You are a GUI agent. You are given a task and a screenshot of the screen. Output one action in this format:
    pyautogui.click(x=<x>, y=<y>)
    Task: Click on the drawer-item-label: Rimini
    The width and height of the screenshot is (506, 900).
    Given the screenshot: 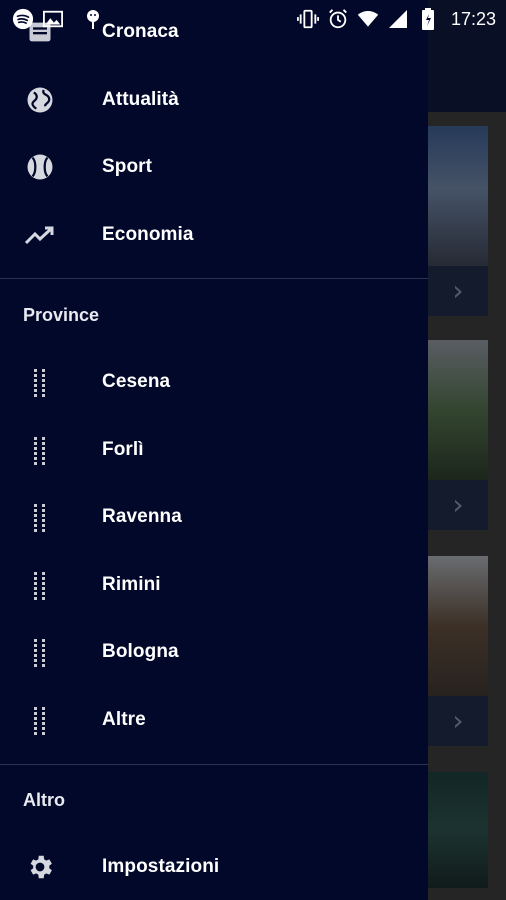 What is the action you would take?
    pyautogui.click(x=131, y=584)
    